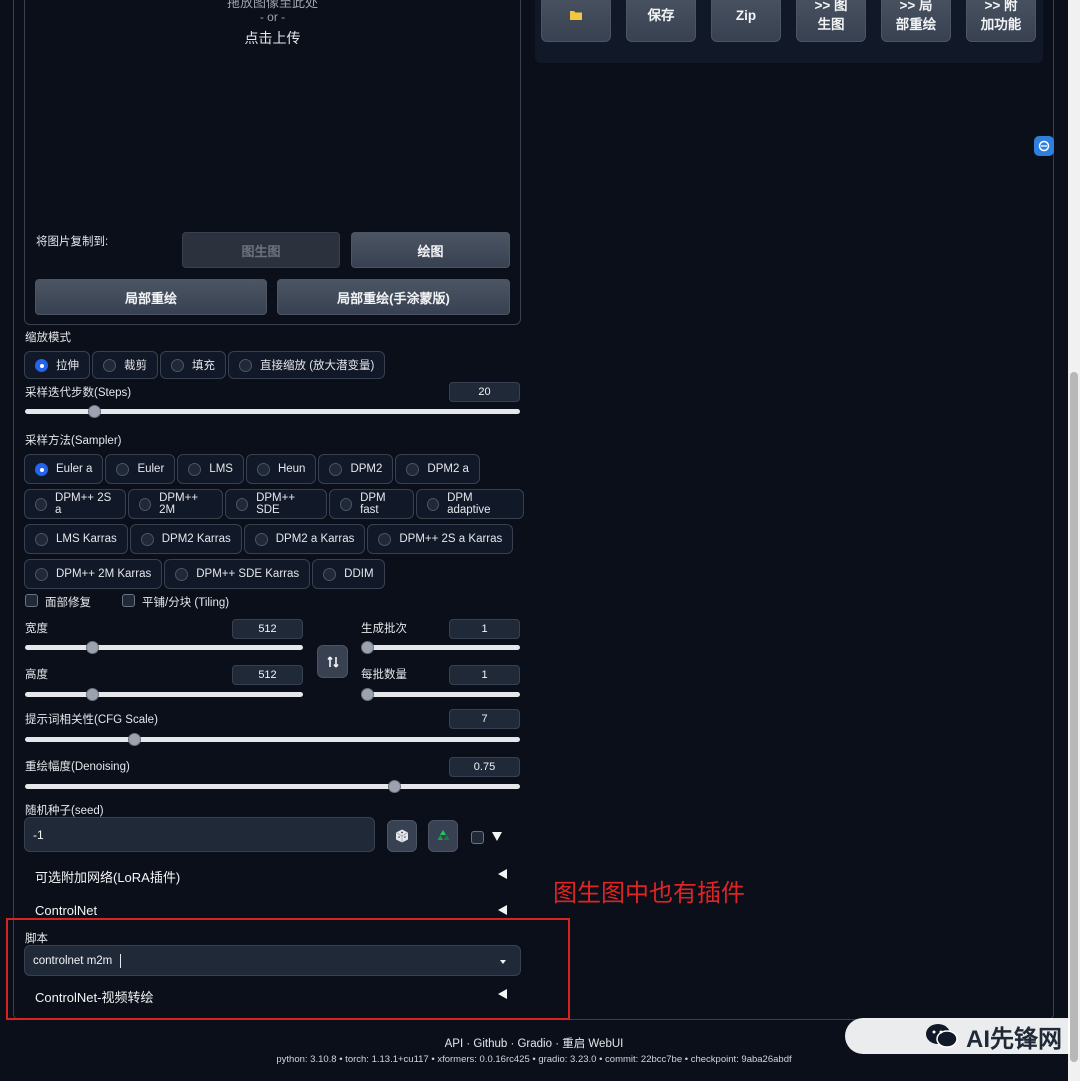 The width and height of the screenshot is (1080, 1081). What do you see at coordinates (332, 661) in the screenshot?
I see `swap-dimensions-button` at bounding box center [332, 661].